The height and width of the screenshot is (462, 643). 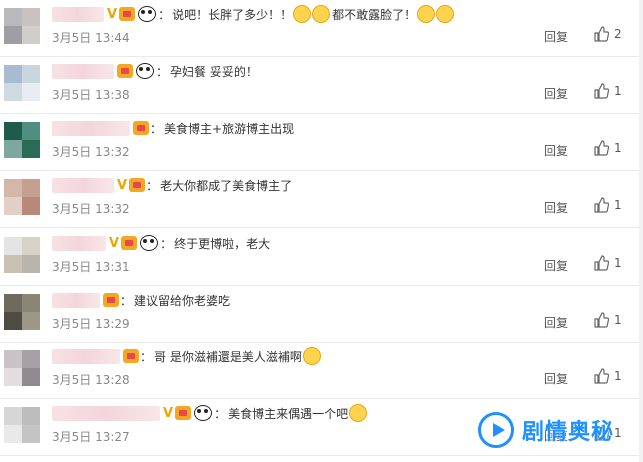 I want to click on comment-text: 终于更博啦，老大, so click(x=222, y=243).